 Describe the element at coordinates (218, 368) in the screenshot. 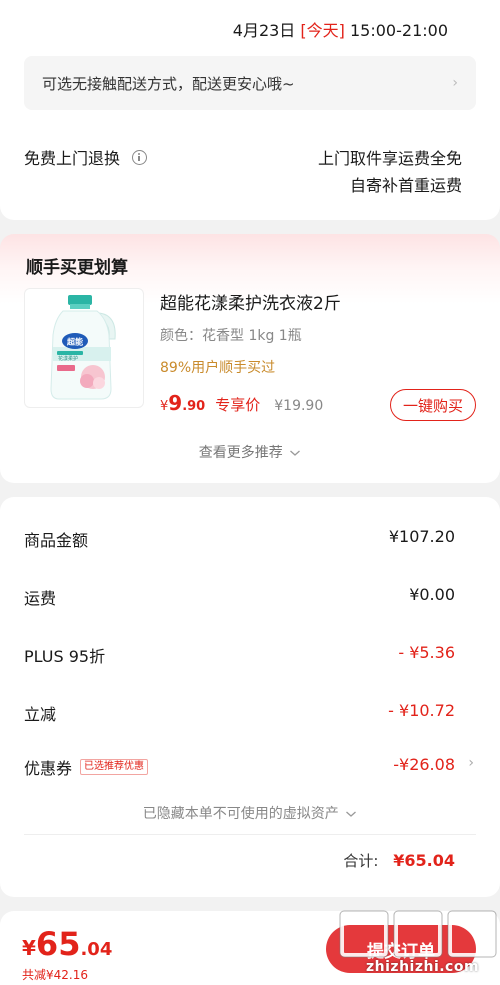

I see `social-proof: 89%用户顺手买过` at that location.